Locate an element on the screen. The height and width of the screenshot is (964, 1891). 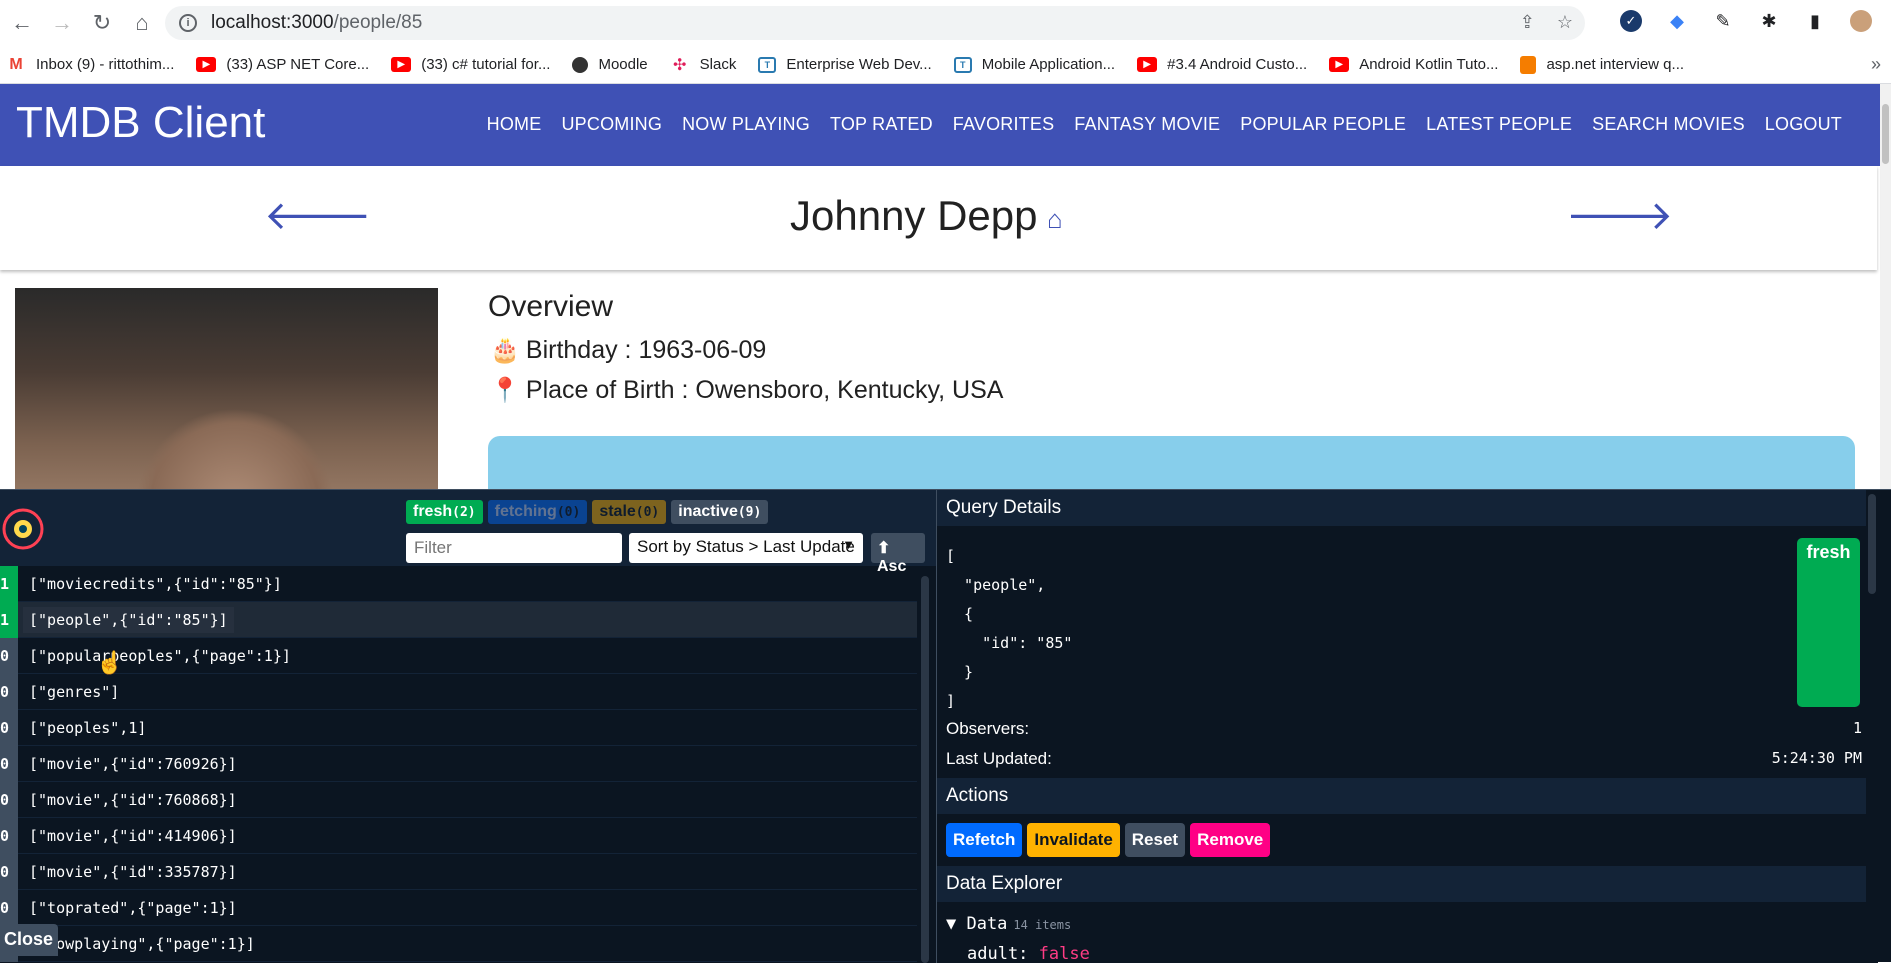
query-row: 0 ["toprated",{"page":1}] is located at coordinates (458, 907).